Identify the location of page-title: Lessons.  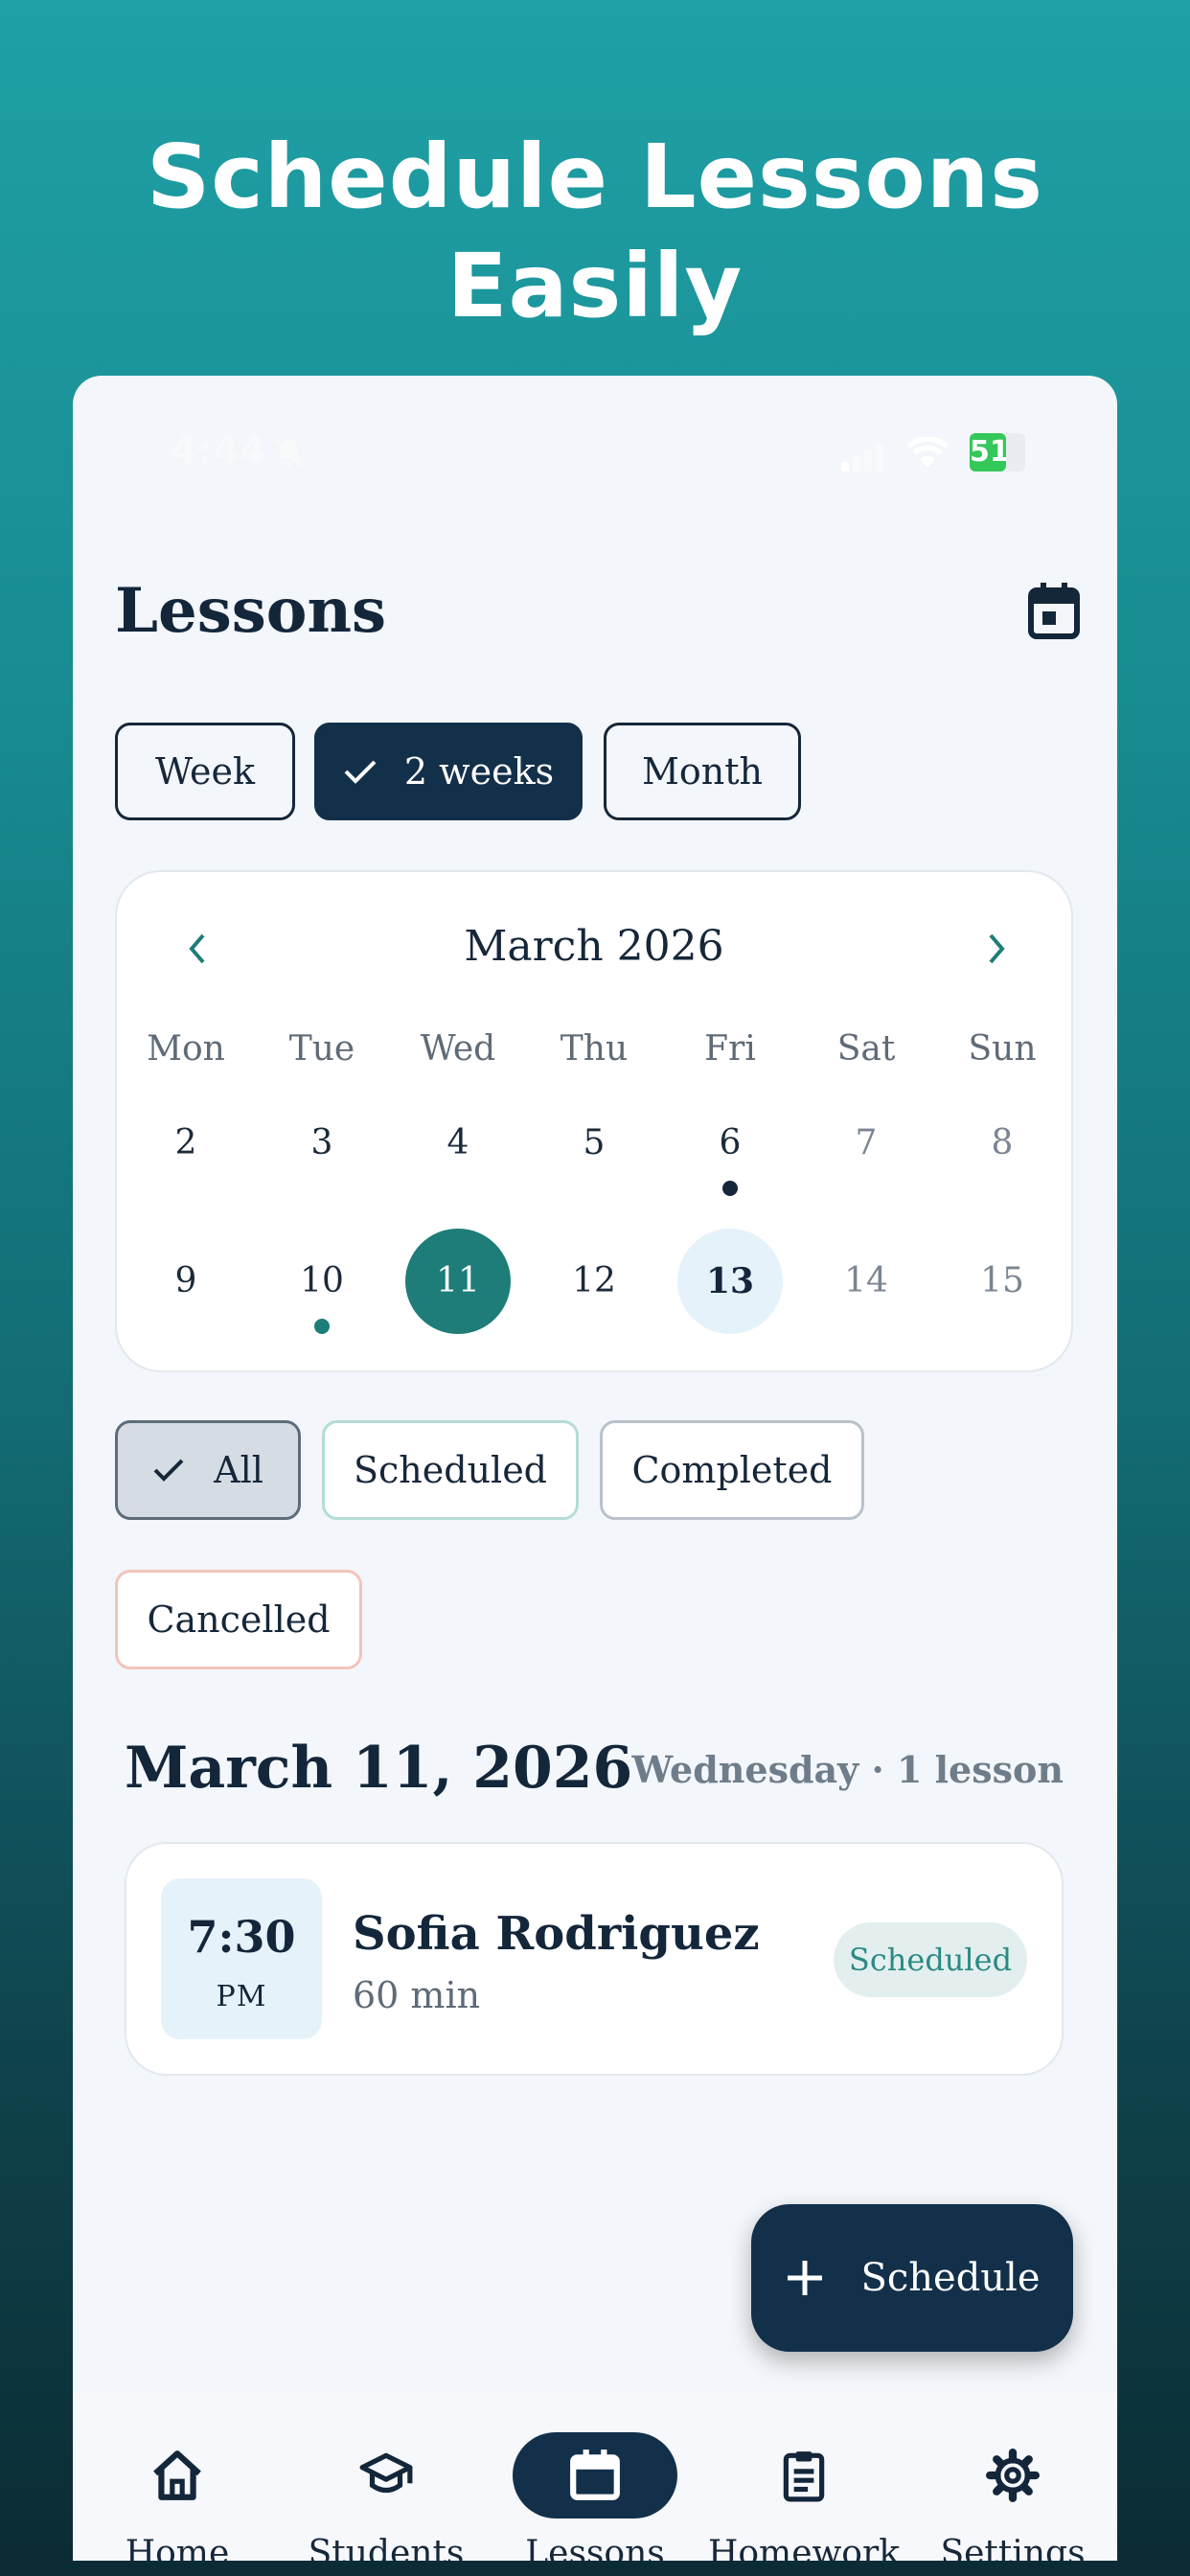
(251, 611).